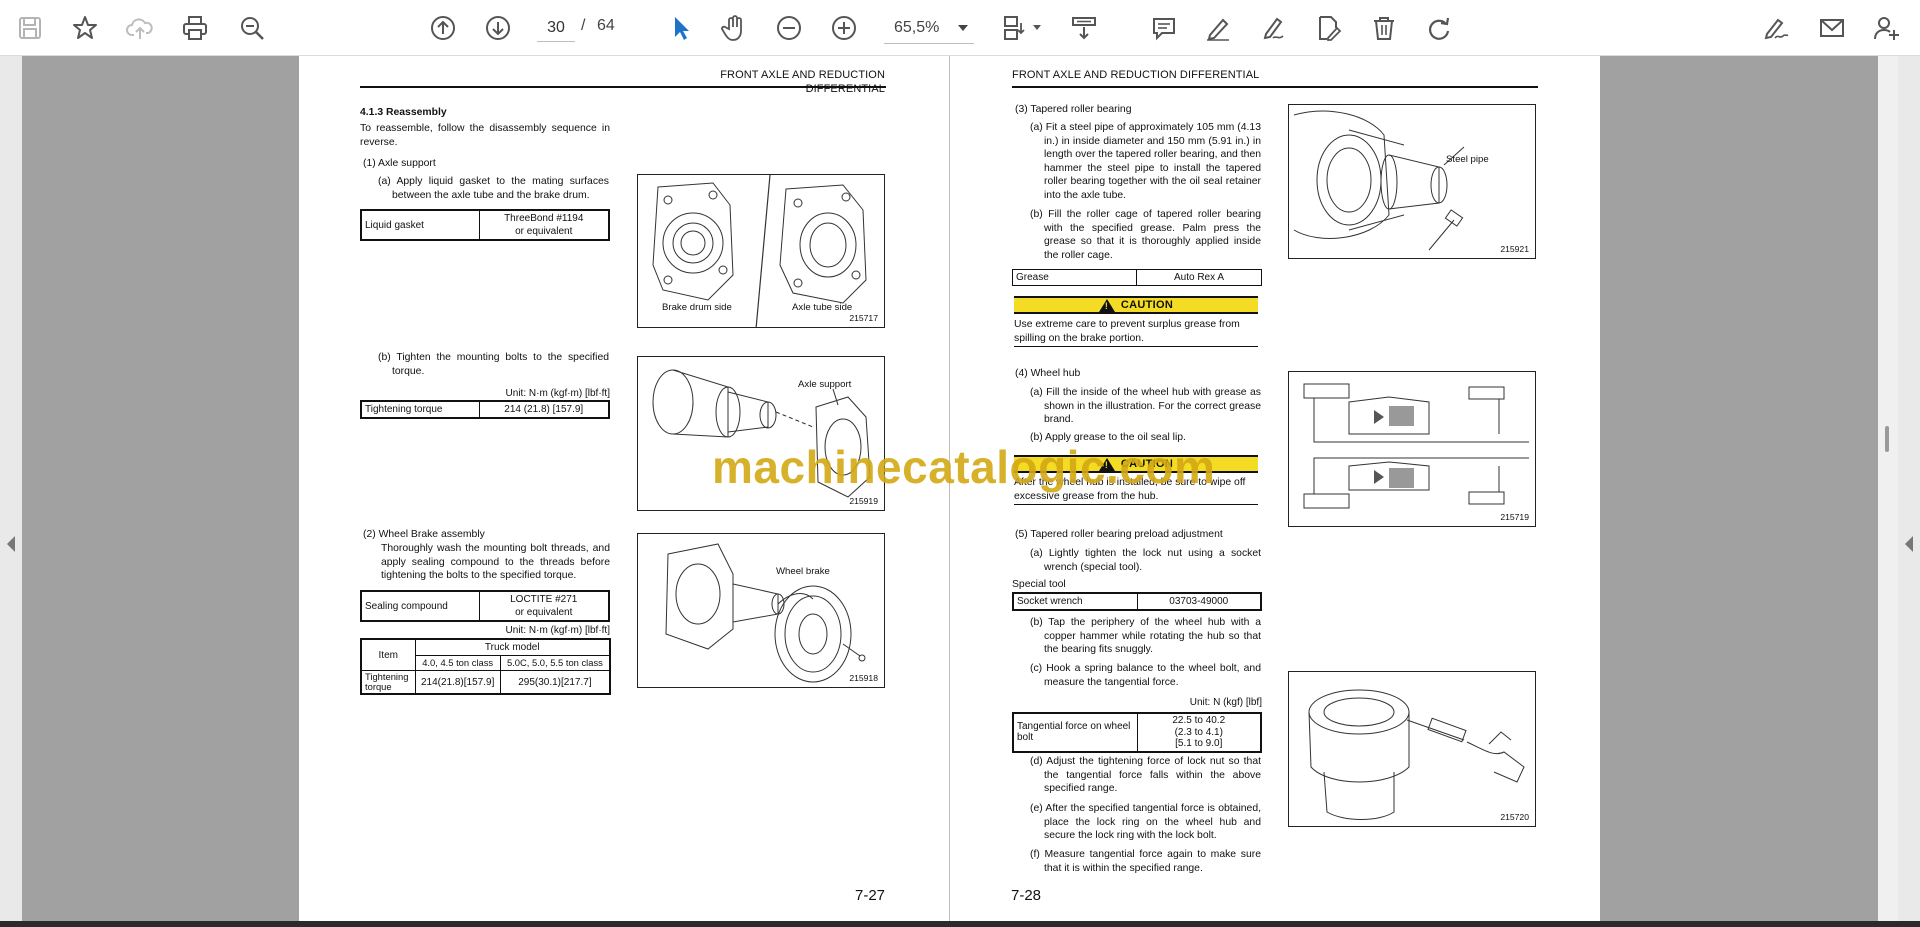  Describe the element at coordinates (825, 384) in the screenshot. I see `figure-label: Axle support` at that location.